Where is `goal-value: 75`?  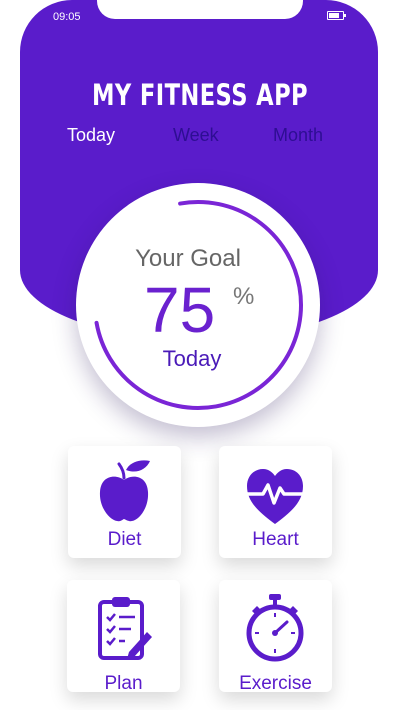 goal-value: 75 is located at coordinates (180, 310).